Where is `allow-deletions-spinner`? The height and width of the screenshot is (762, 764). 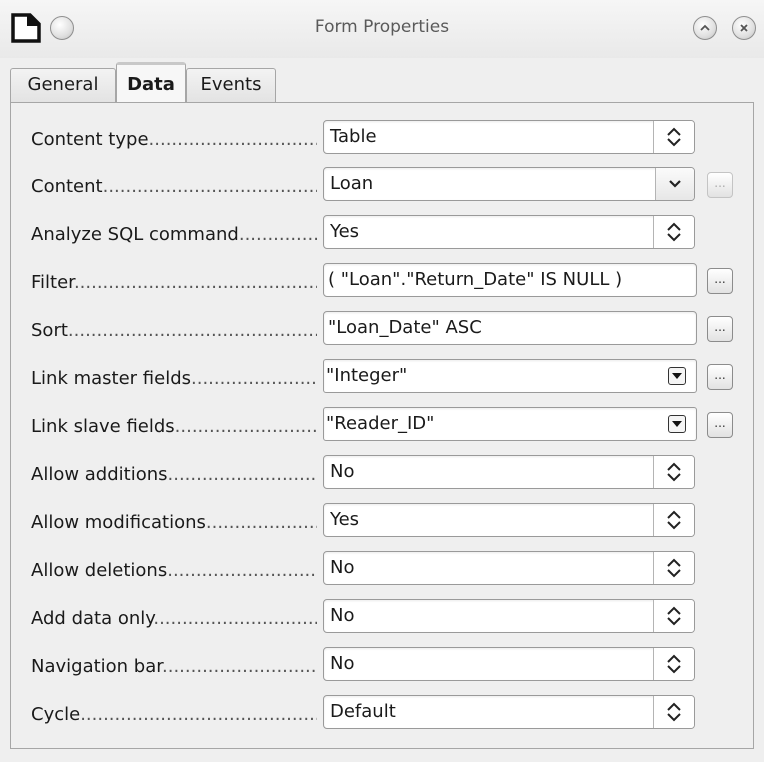 allow-deletions-spinner is located at coordinates (673, 568).